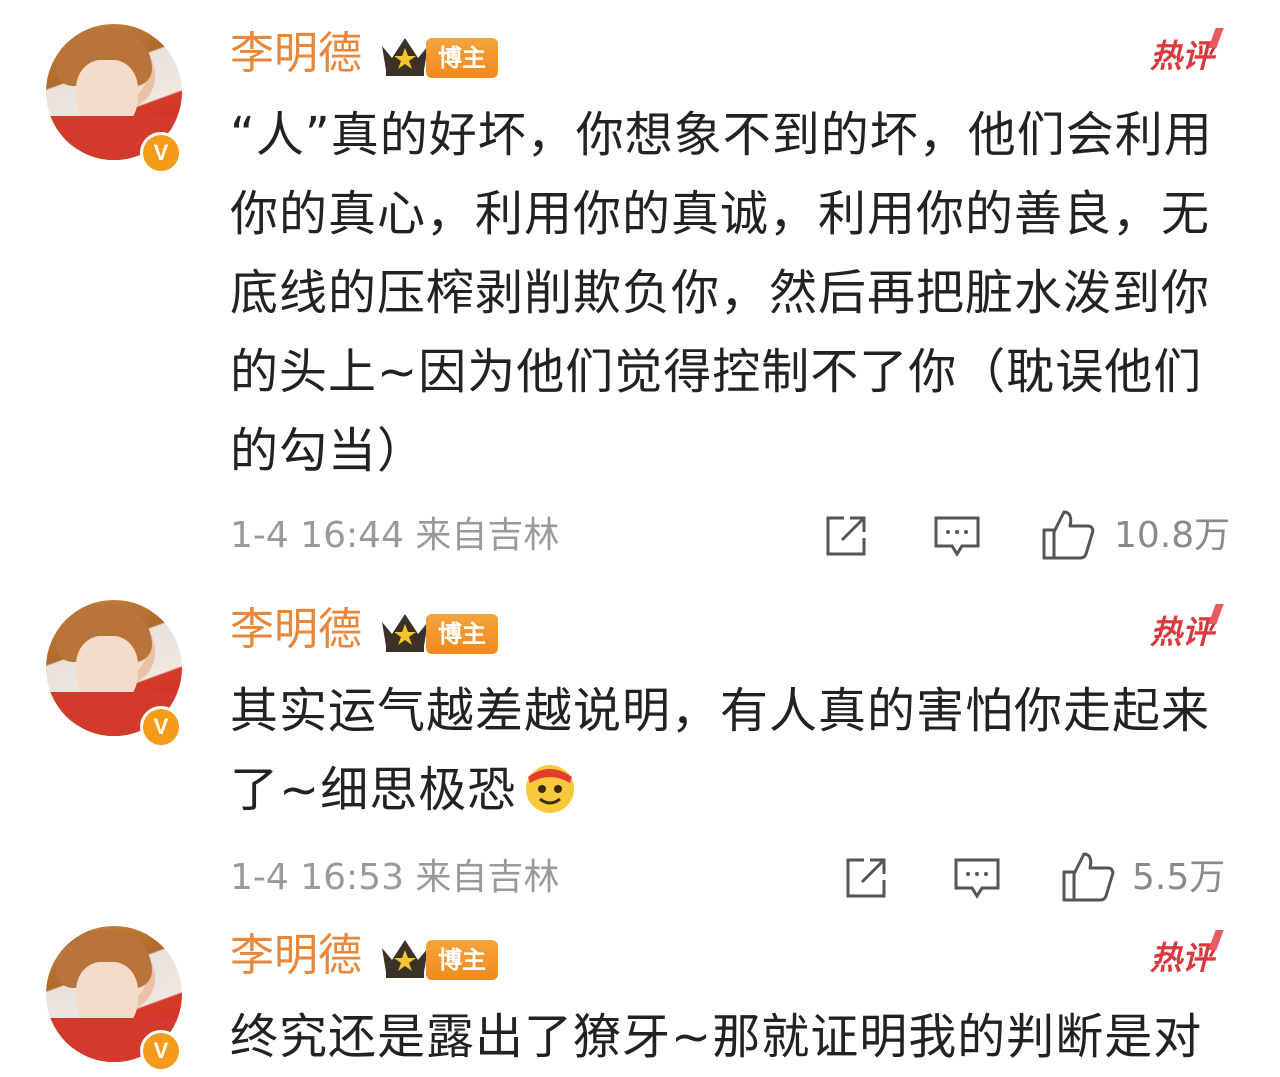  What do you see at coordinates (716, 1037) in the screenshot?
I see `comment-text: 终究还是露出了獠牙~那就证明我的判断是对` at bounding box center [716, 1037].